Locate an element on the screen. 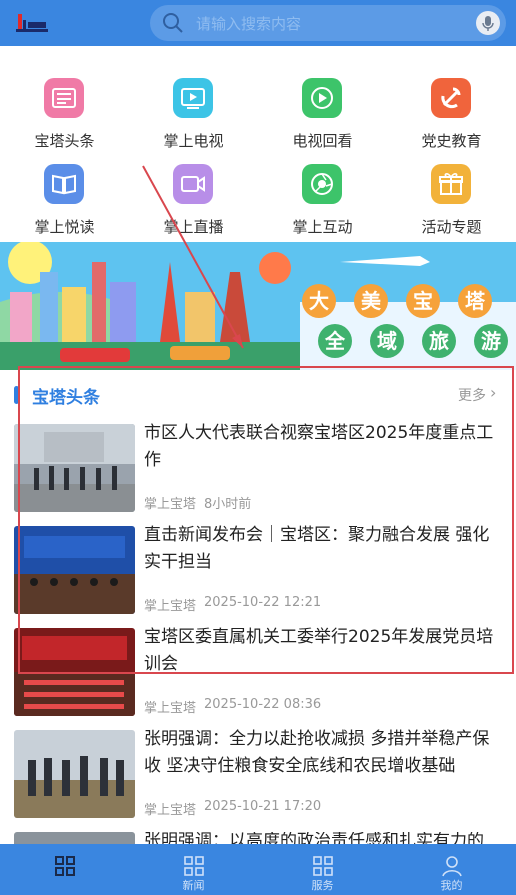  grid-item-party-history: 党史教育 is located at coordinates (451, 105).